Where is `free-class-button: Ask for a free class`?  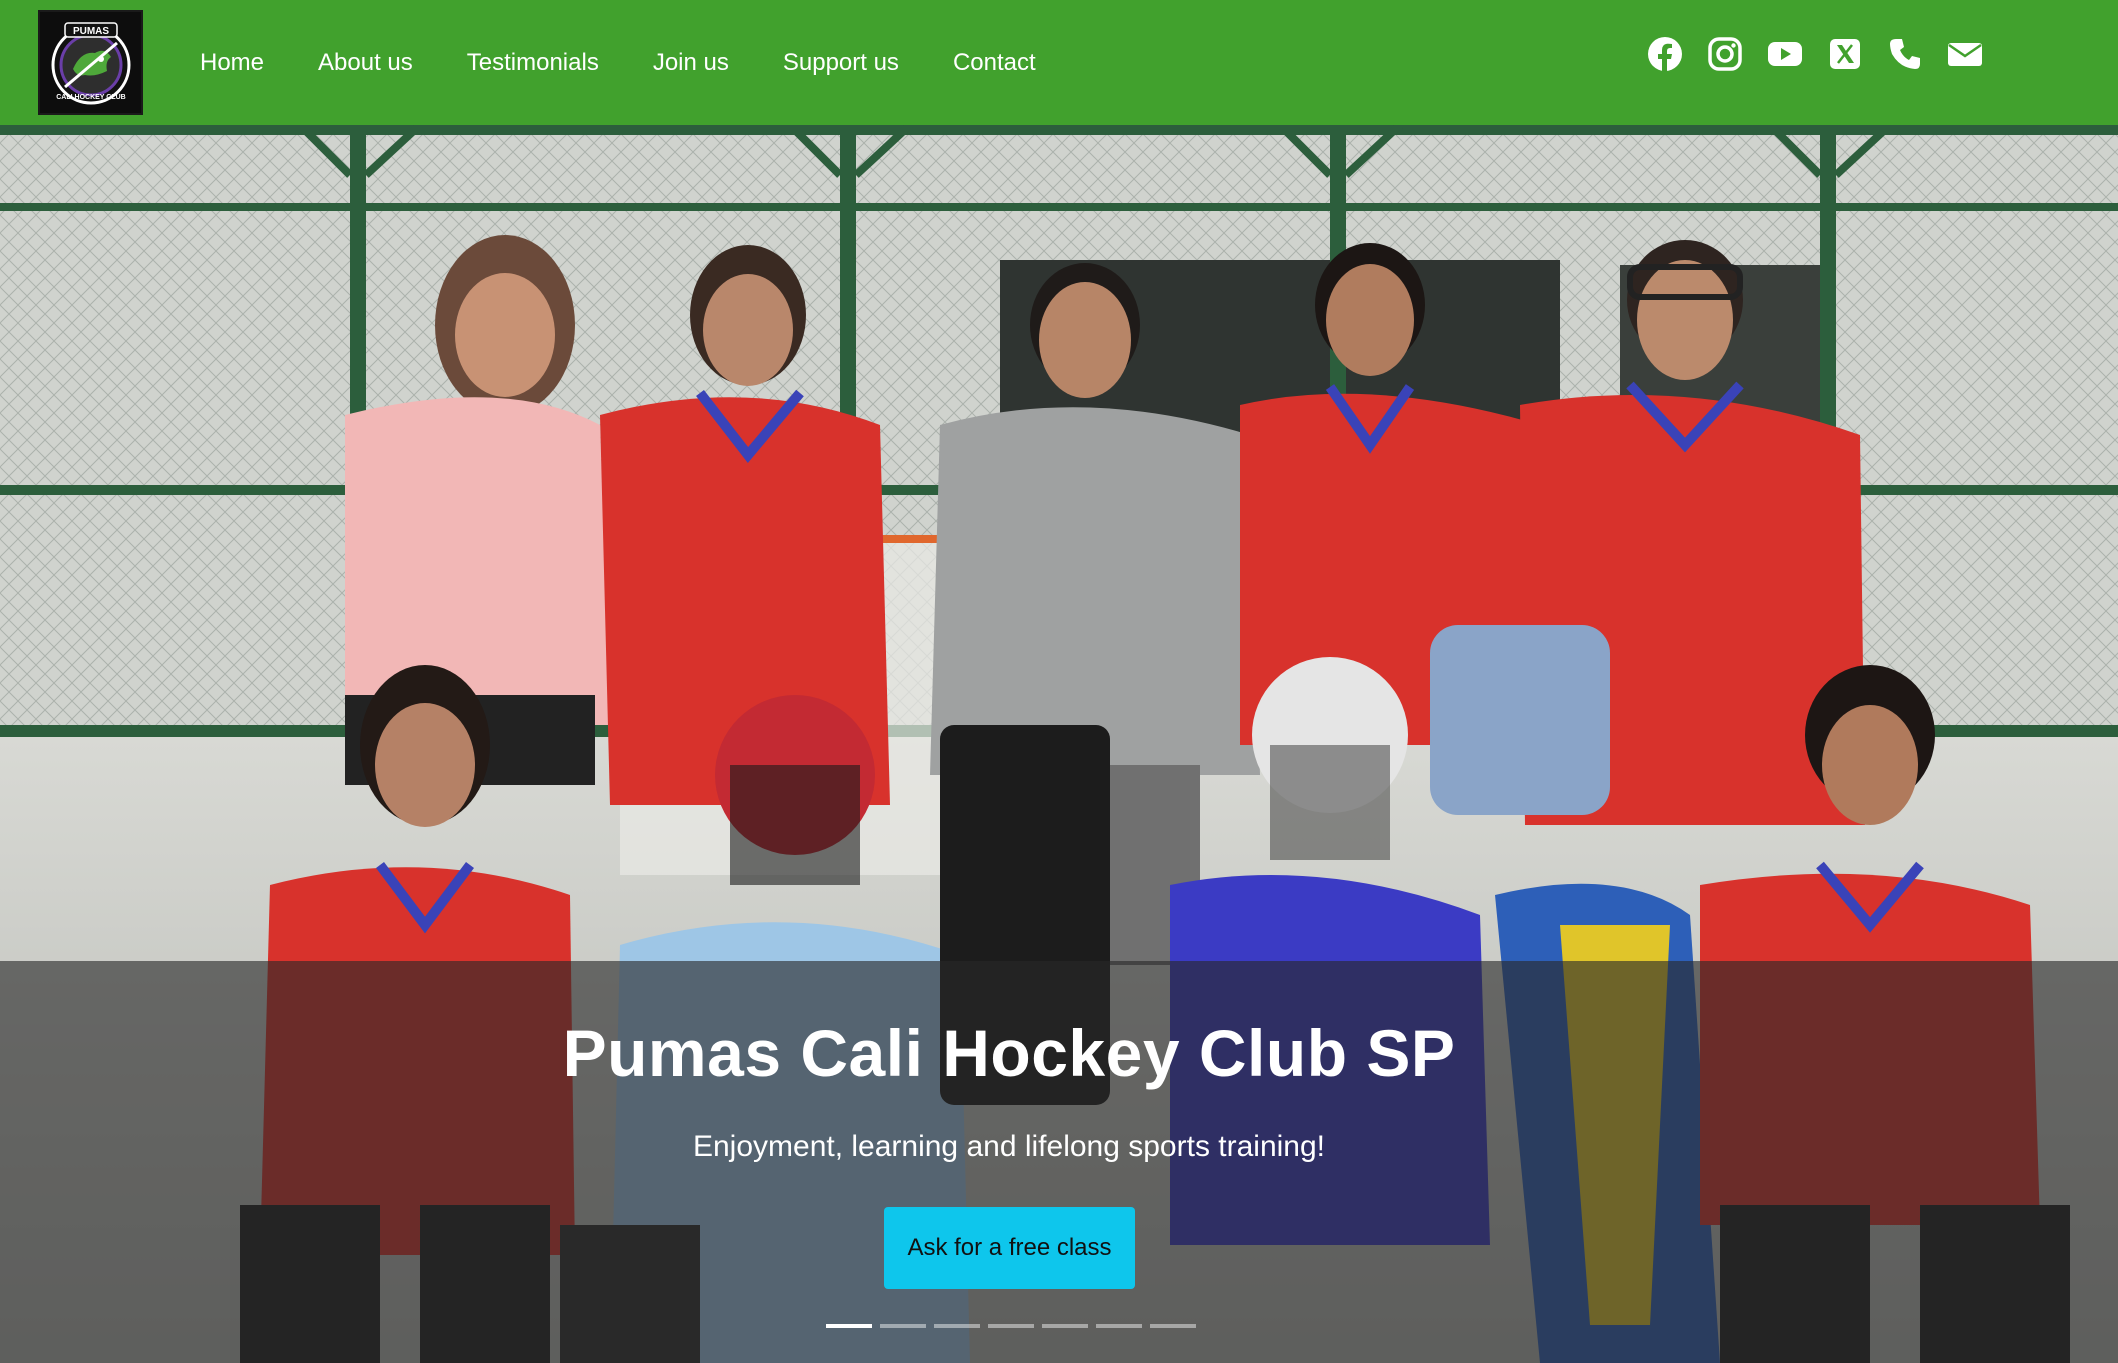 free-class-button: Ask for a free class is located at coordinates (1009, 1248).